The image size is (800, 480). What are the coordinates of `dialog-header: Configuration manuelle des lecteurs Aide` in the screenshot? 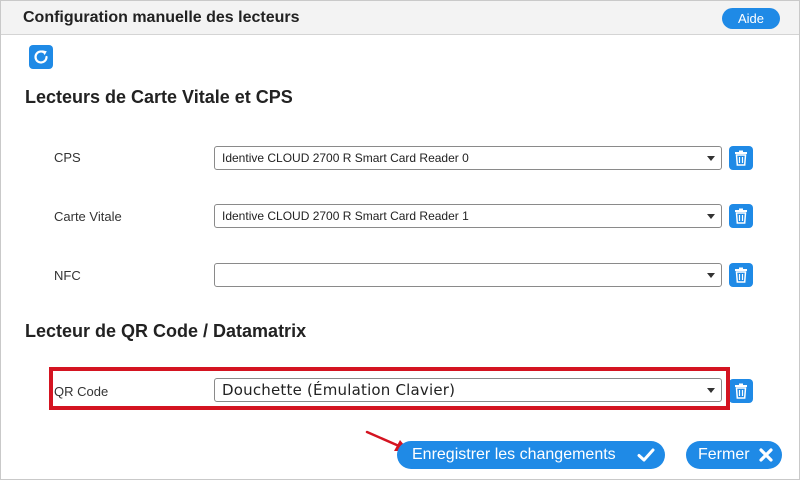 It's located at (400, 18).